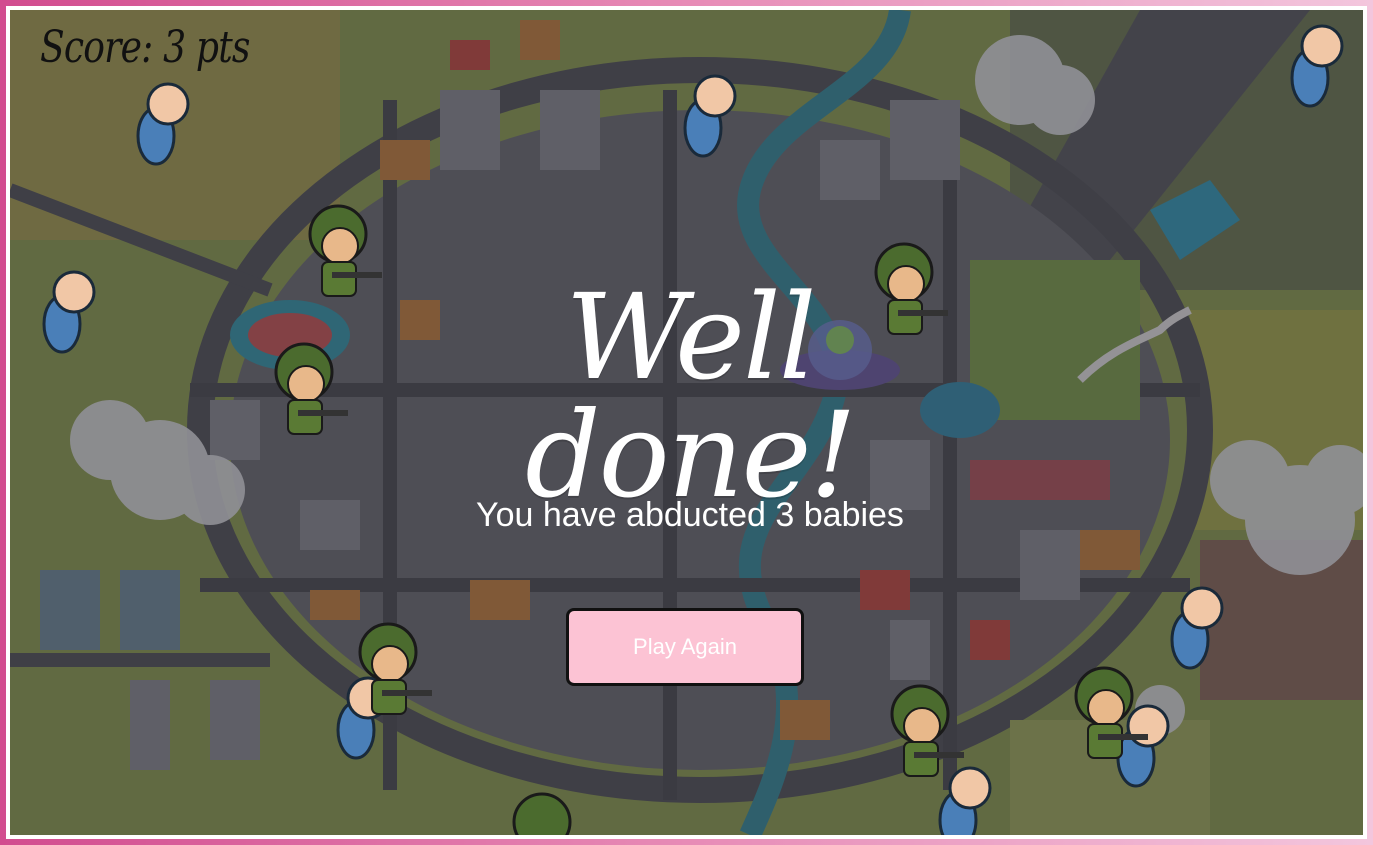 This screenshot has height=845, width=1373. I want to click on score-display: Score: 3 pts, so click(145, 47).